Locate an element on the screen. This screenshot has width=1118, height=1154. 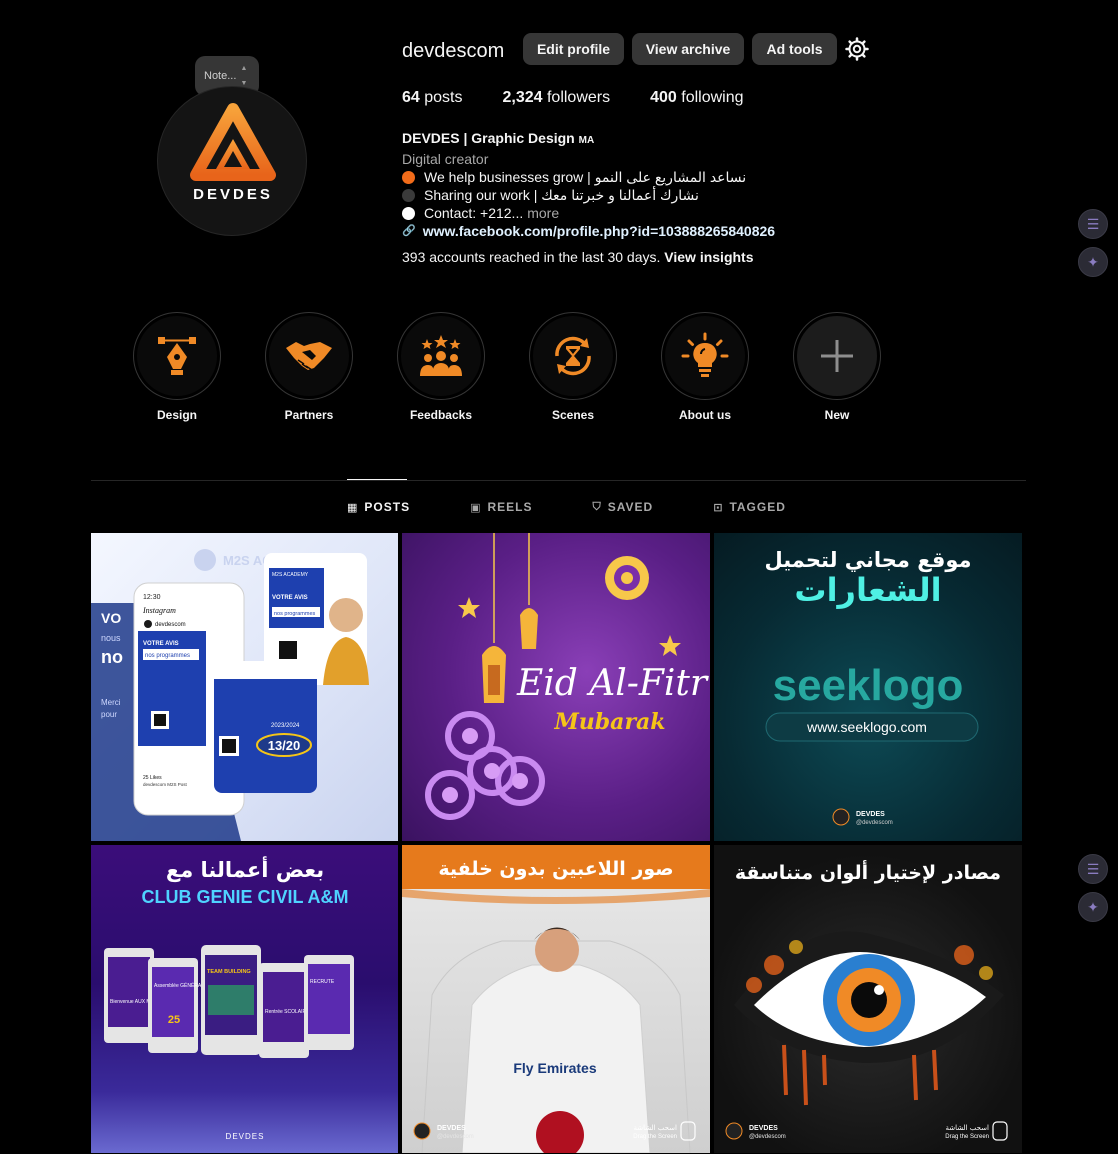
seeklogo-logo: seeklogo is located at coordinates (868, 685).